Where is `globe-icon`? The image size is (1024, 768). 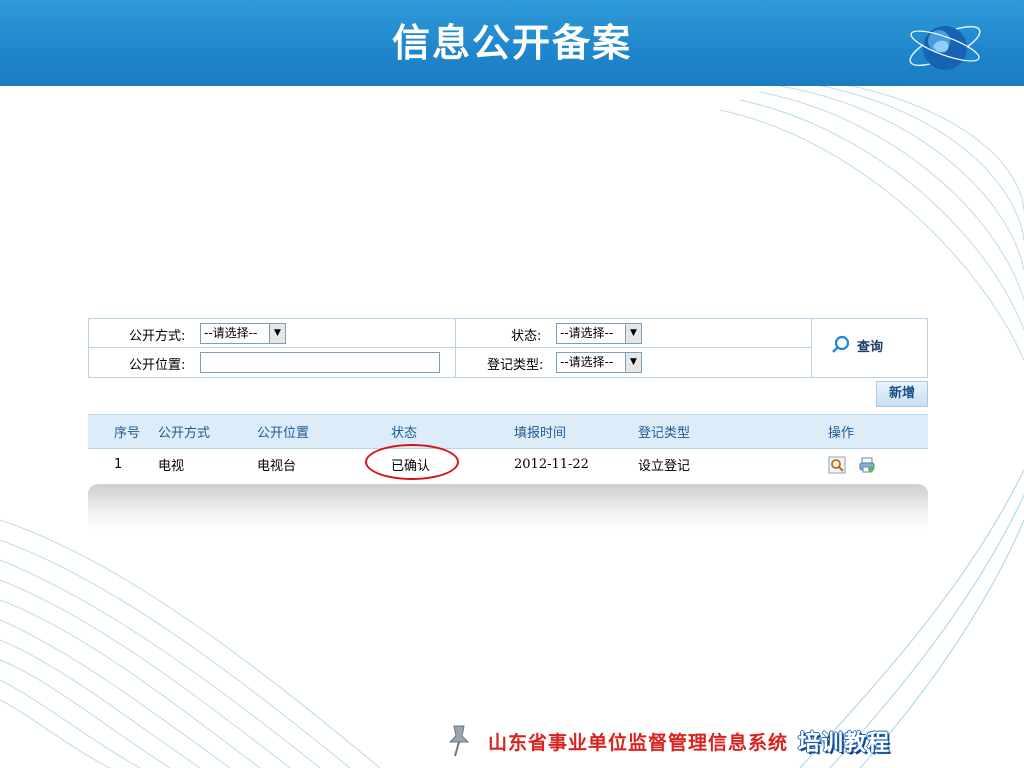
globe-icon is located at coordinates (945, 47).